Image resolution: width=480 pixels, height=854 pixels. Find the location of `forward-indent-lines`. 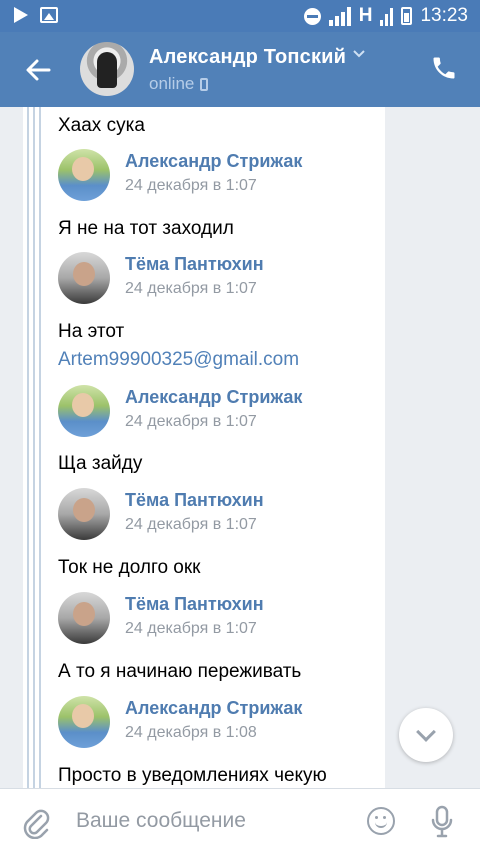

forward-indent-lines is located at coordinates (34, 447).